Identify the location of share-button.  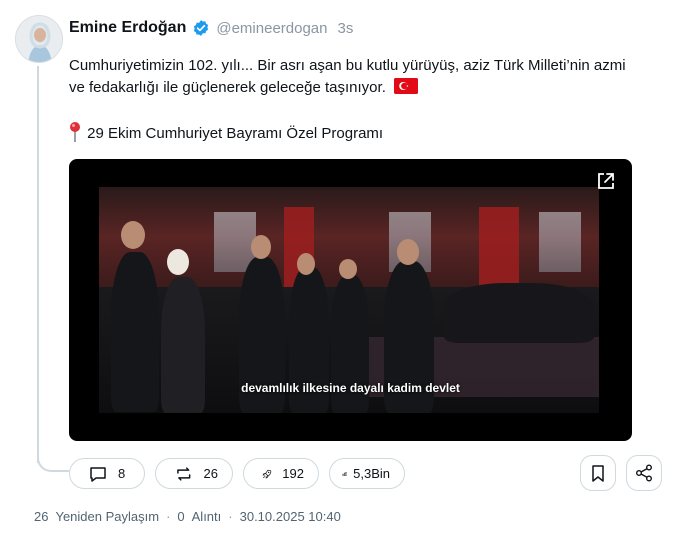
(644, 473).